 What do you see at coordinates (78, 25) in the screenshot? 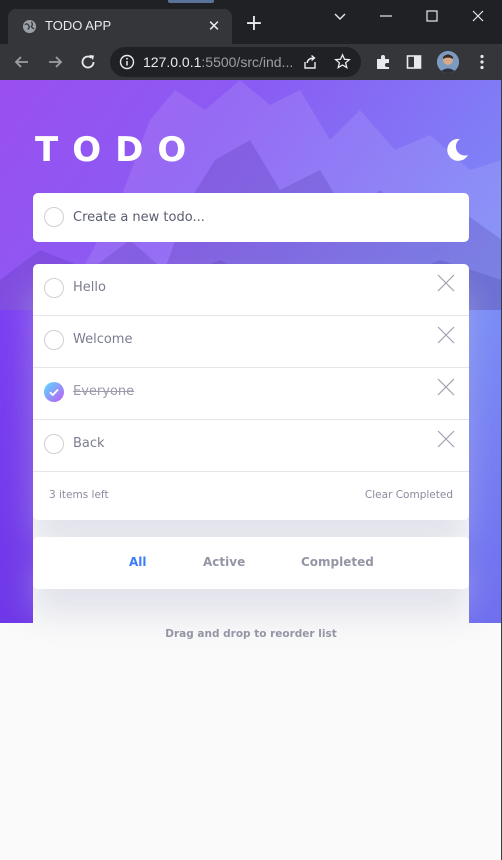
I see `tab-title: TODO APP` at bounding box center [78, 25].